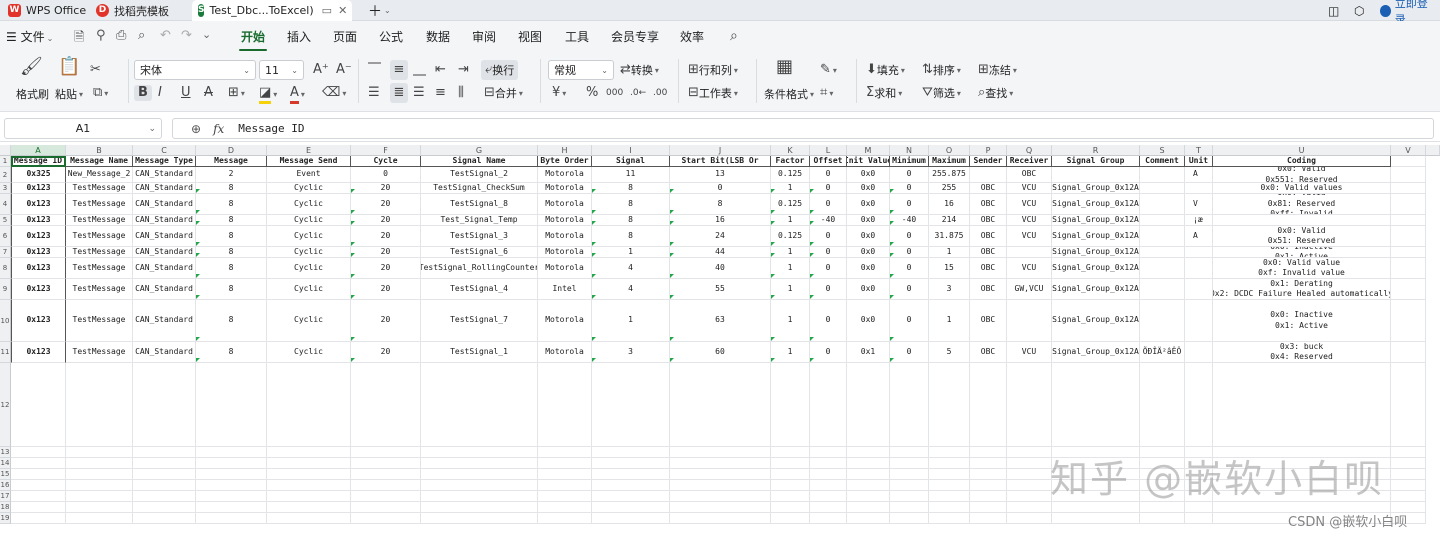  I want to click on header-cell: Signal, so click(631, 161).